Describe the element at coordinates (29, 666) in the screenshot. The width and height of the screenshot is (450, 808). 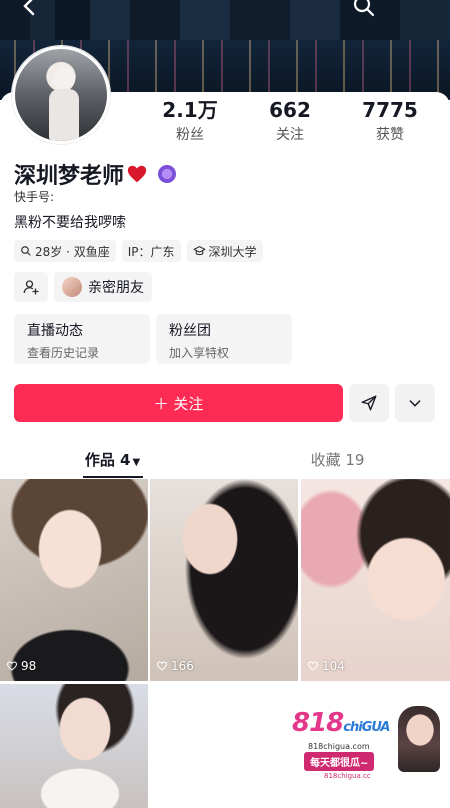
I see `work-likes-count: 98` at that location.